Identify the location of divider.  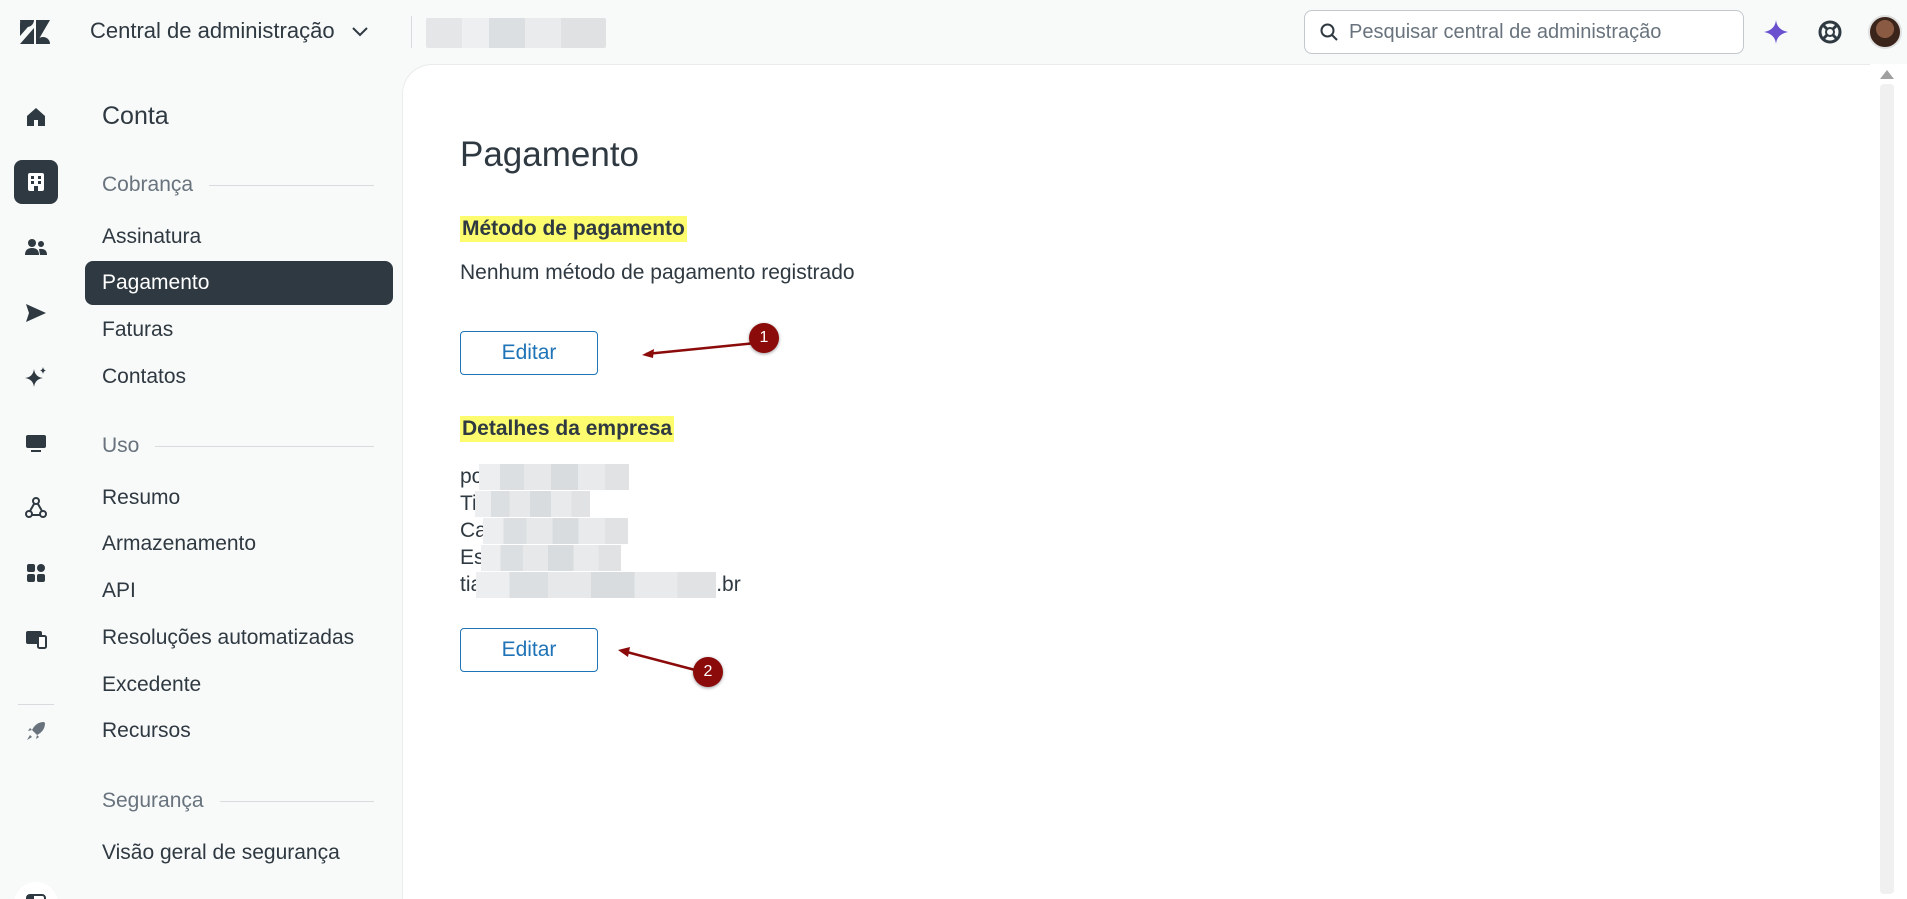
(411, 32).